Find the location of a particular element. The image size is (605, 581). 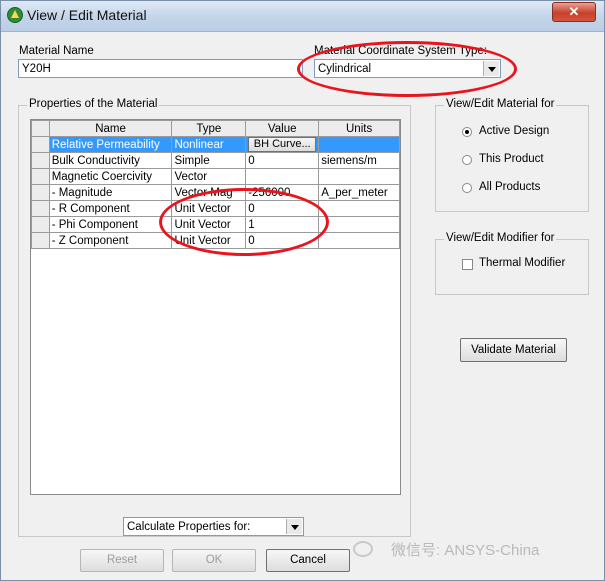

row-name: - Z Component is located at coordinates (110, 240).